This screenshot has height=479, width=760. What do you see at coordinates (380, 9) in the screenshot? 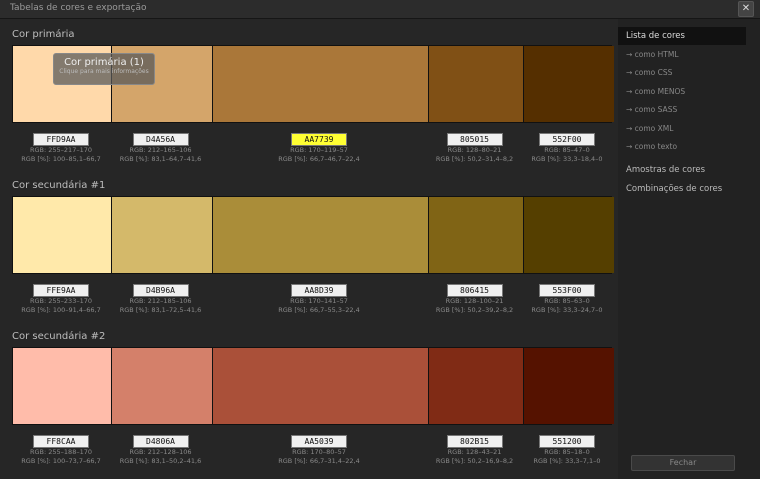
I see `title-bar: Tabelas de cores e exportação ✕` at bounding box center [380, 9].